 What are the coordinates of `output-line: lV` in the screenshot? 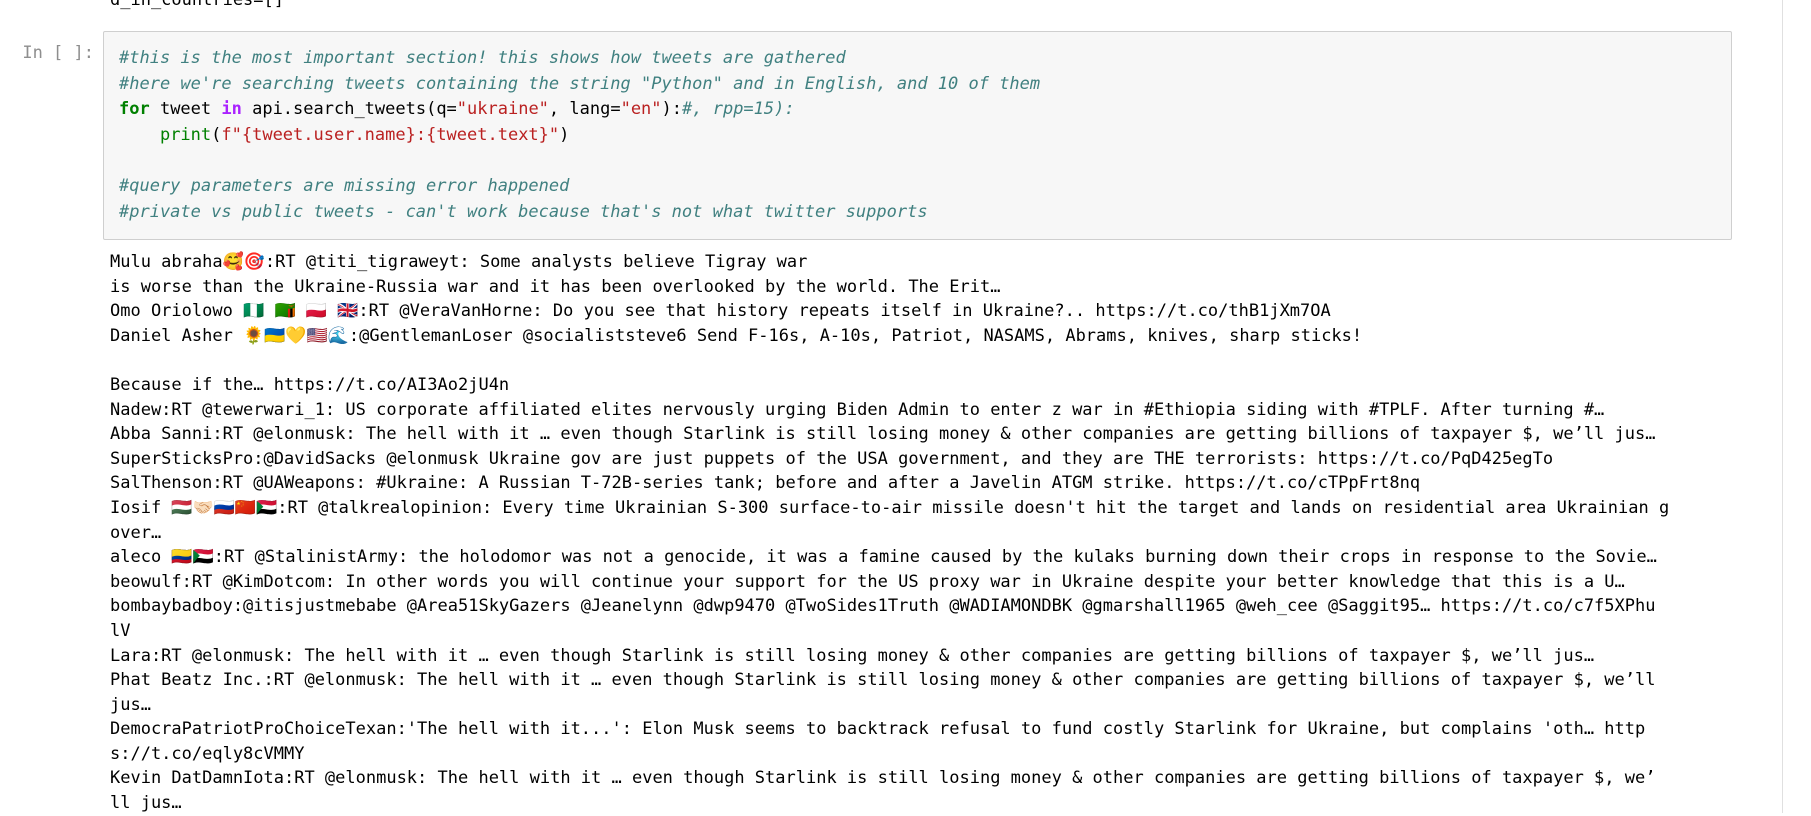 It's located at (120, 630).